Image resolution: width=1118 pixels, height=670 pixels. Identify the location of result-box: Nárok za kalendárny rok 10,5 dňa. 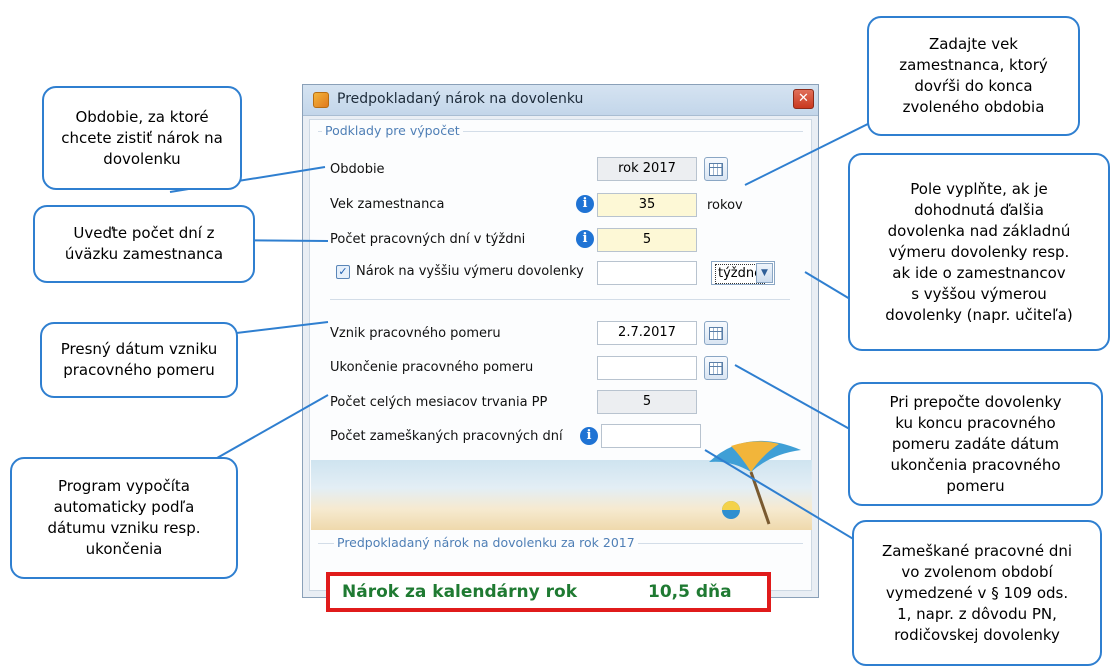
(548, 592).